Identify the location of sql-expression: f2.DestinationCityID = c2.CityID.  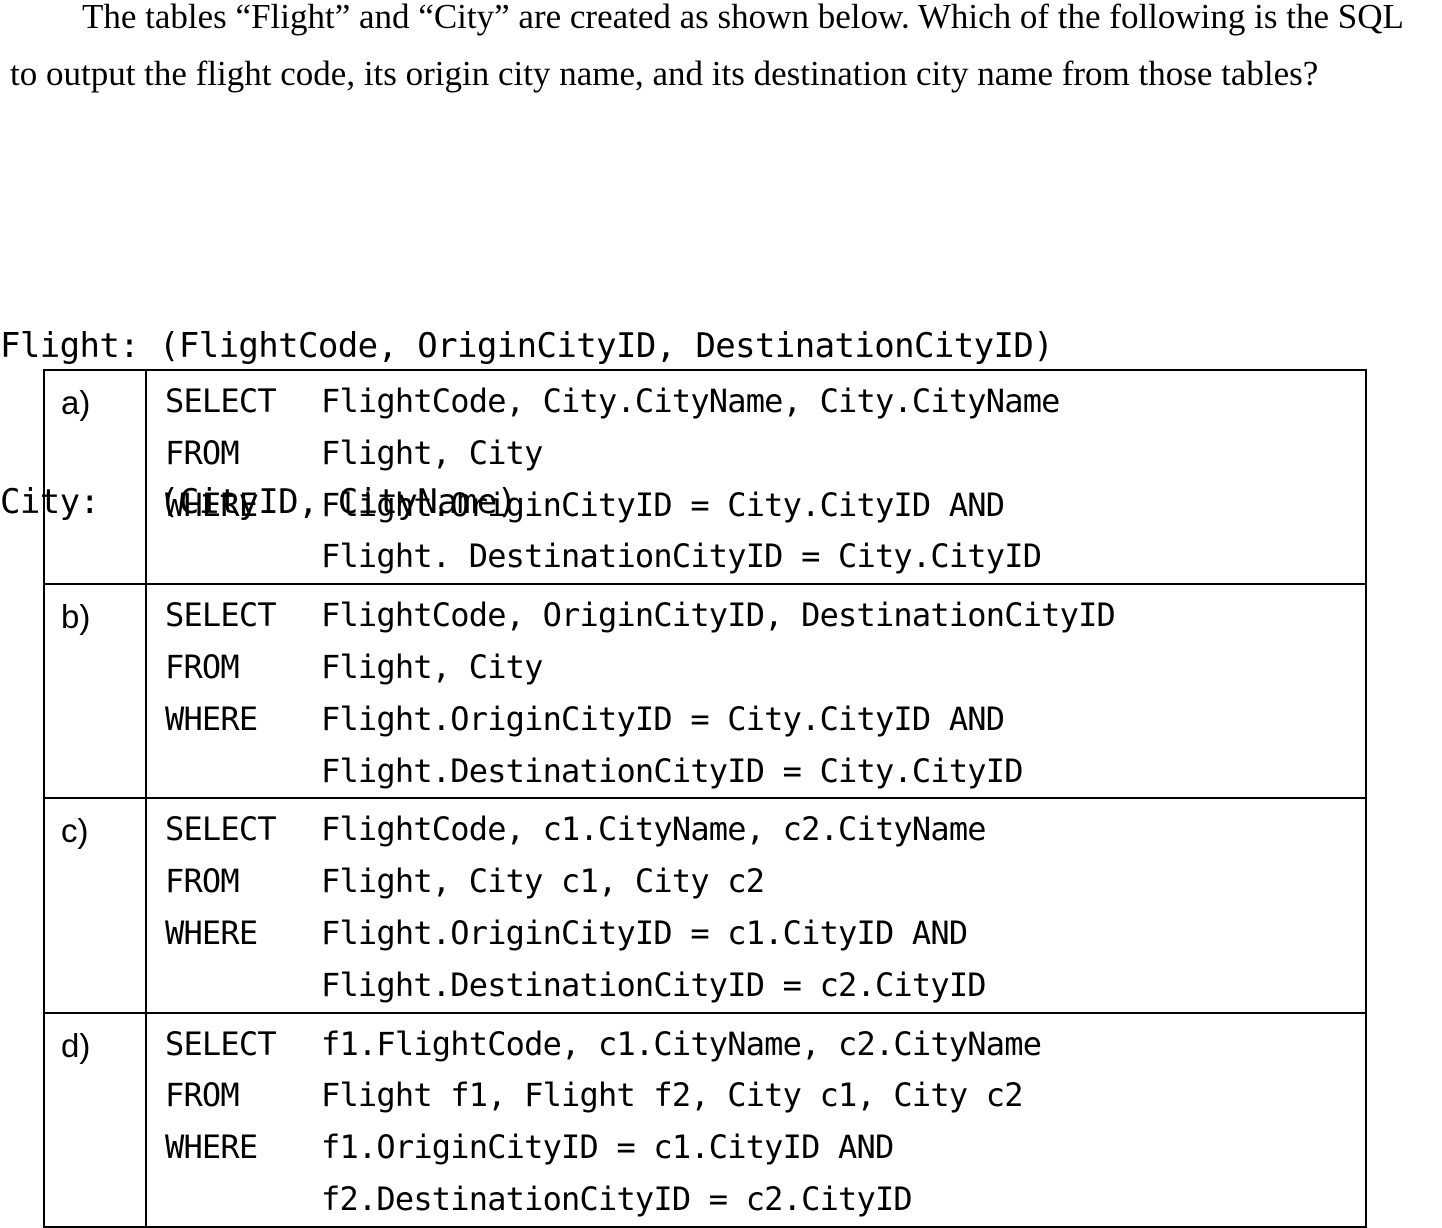
(617, 1198).